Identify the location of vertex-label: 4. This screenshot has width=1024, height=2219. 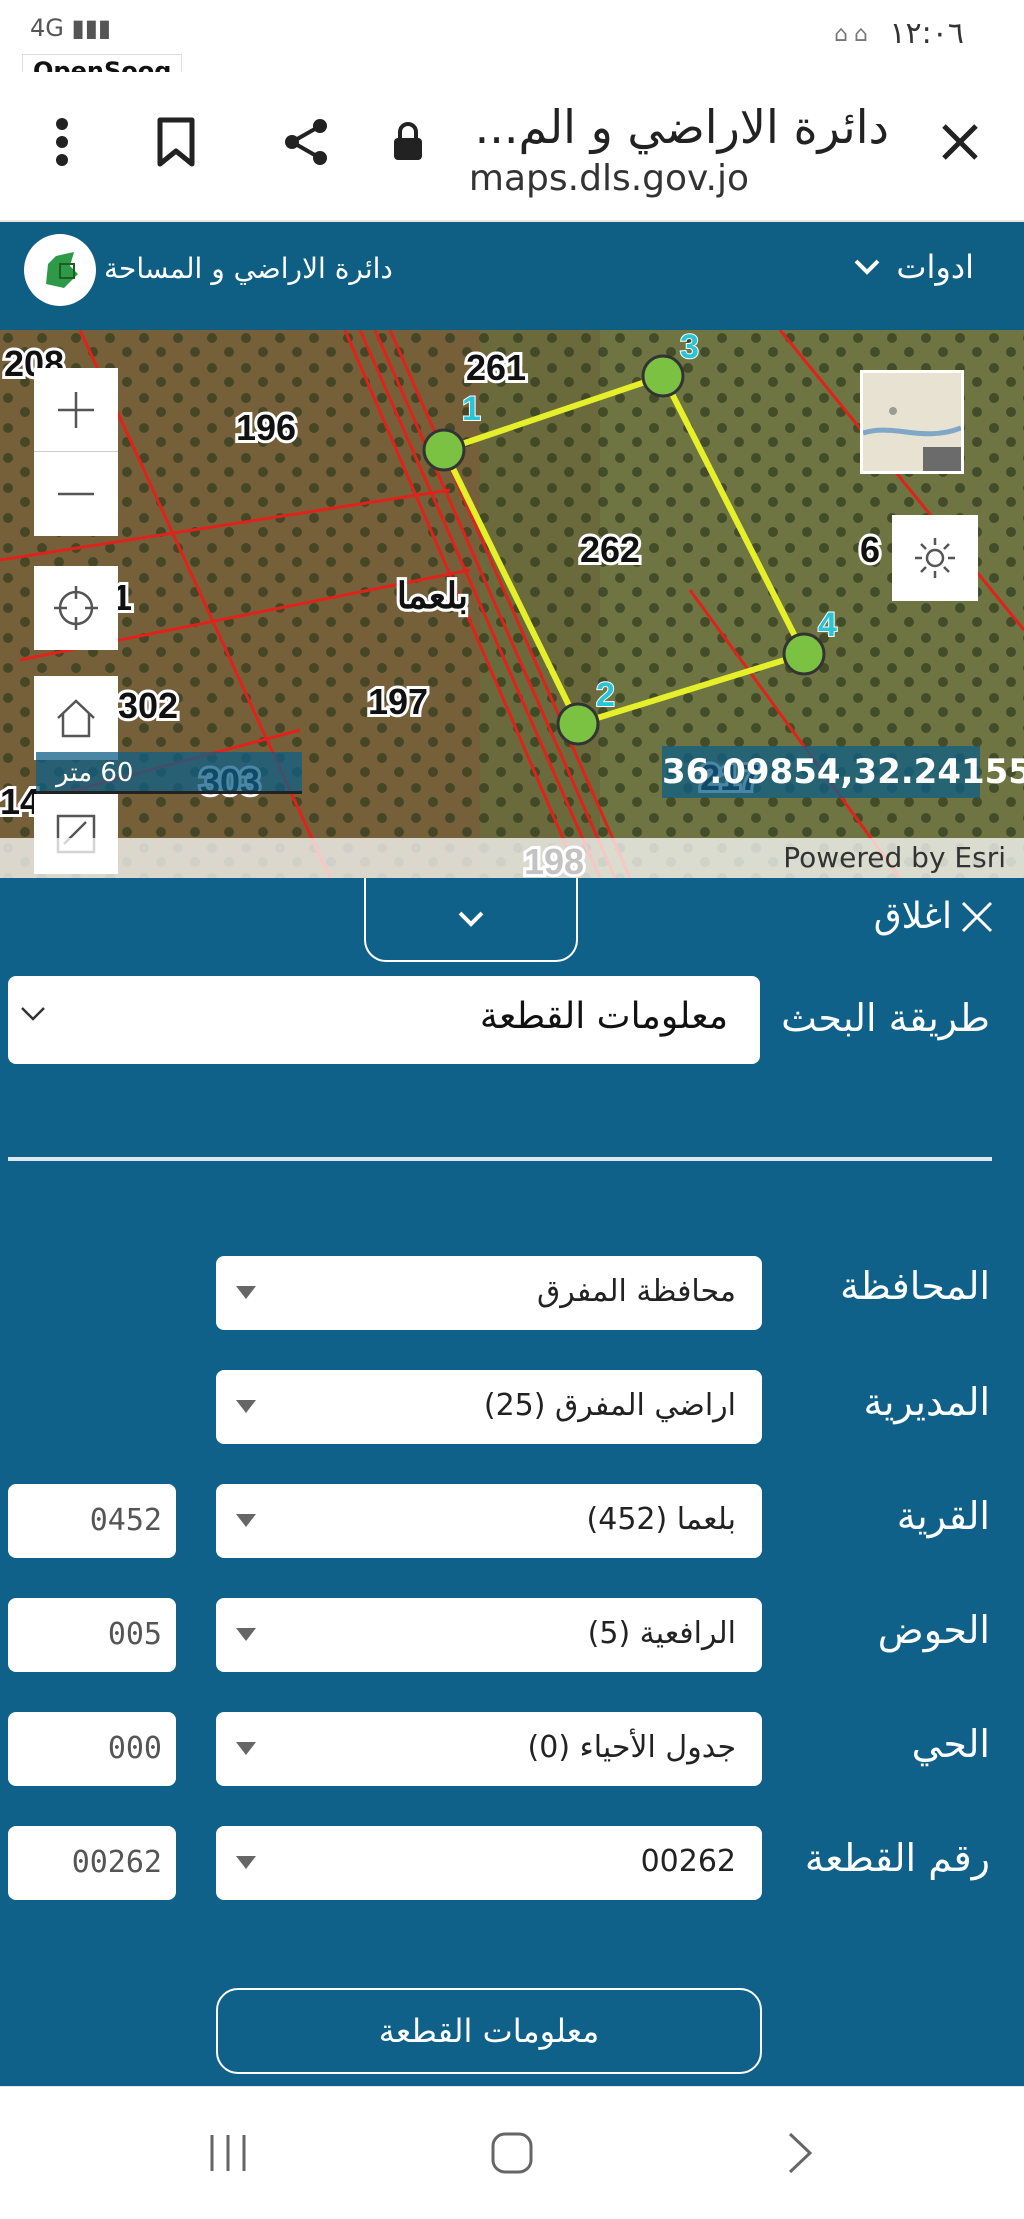
(827, 625).